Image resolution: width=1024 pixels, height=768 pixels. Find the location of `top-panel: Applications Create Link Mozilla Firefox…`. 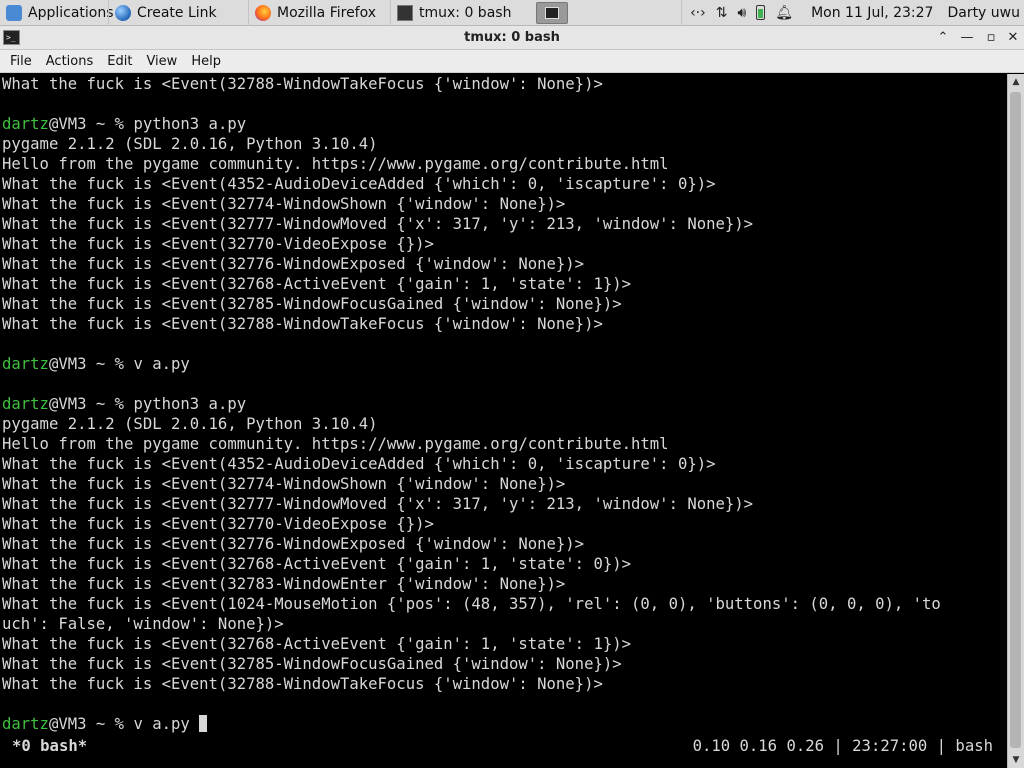

top-panel: Applications Create Link Mozilla Firefox… is located at coordinates (512, 13).